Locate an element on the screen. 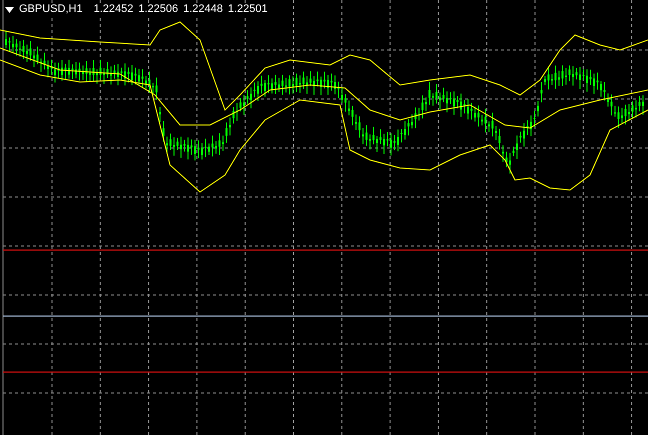 This screenshot has height=435, width=648. dropdown-triangle-icon is located at coordinates (9, 9).